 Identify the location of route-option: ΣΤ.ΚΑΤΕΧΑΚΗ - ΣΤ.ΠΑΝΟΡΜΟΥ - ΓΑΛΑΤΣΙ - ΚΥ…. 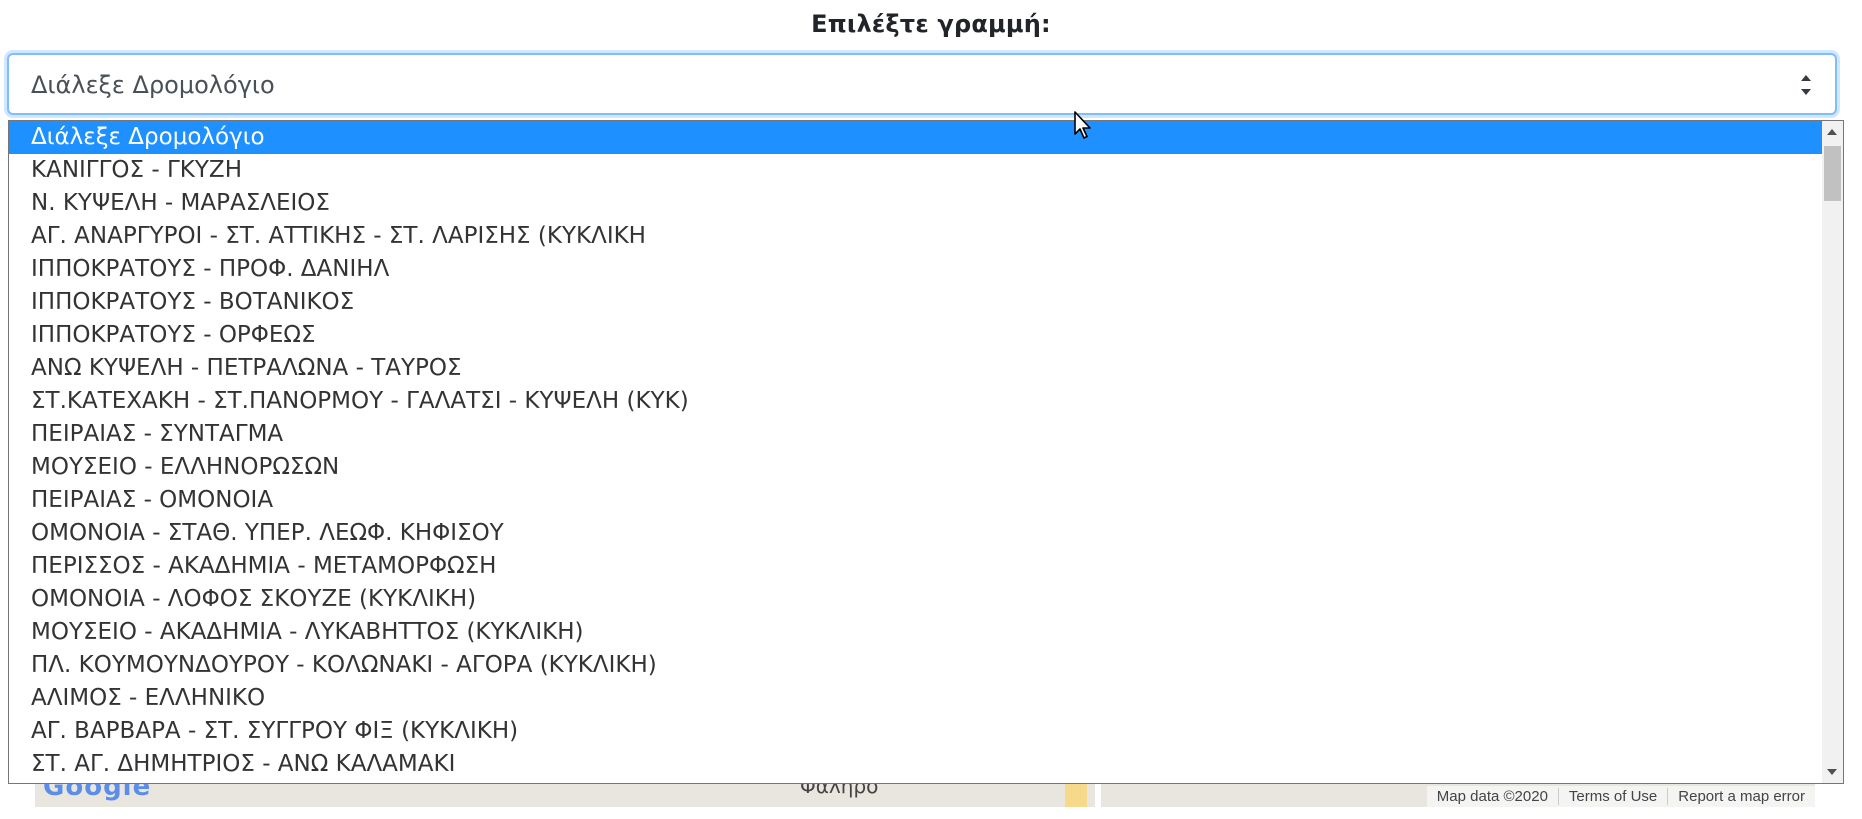
(916, 401).